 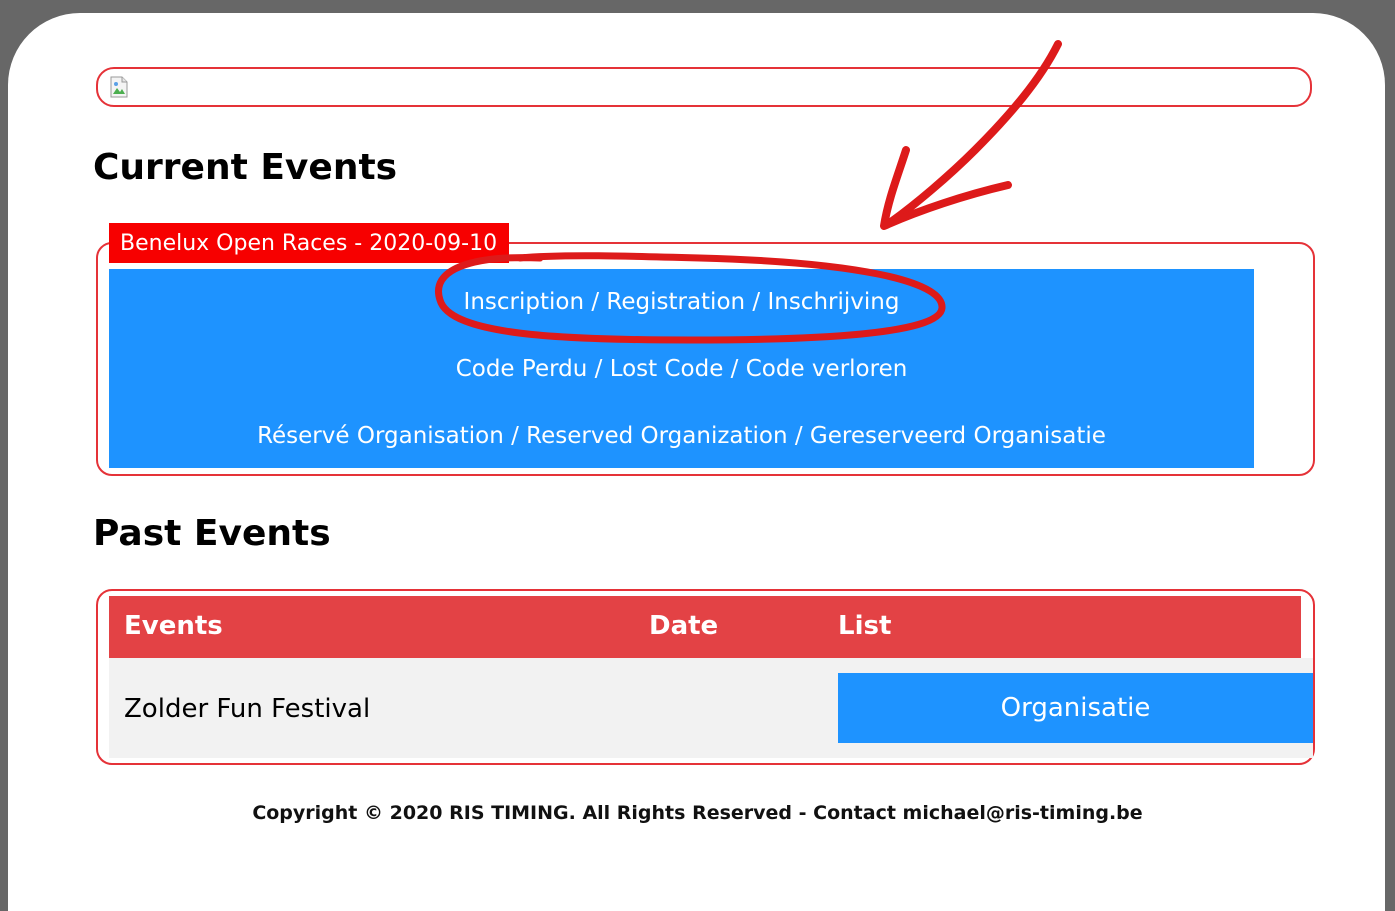 I want to click on past-events-table-header: Events Date List, so click(x=705, y=627).